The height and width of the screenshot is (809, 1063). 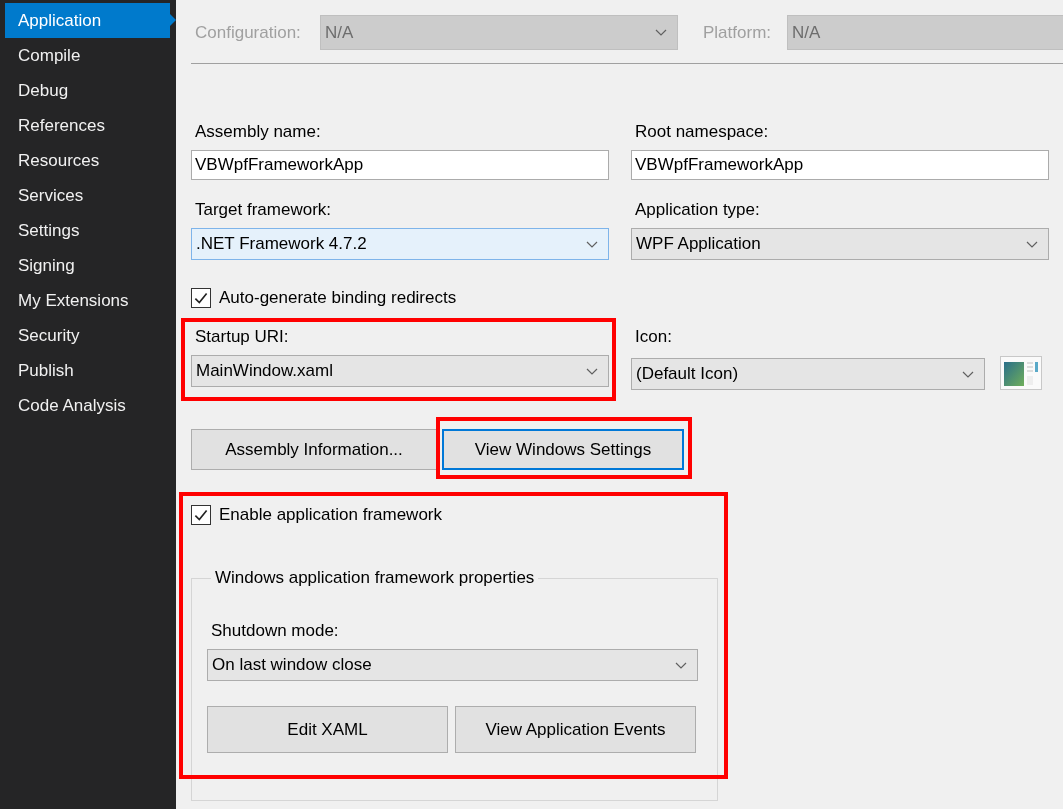 I want to click on group-title: Windows application framework properties, so click(x=375, y=578).